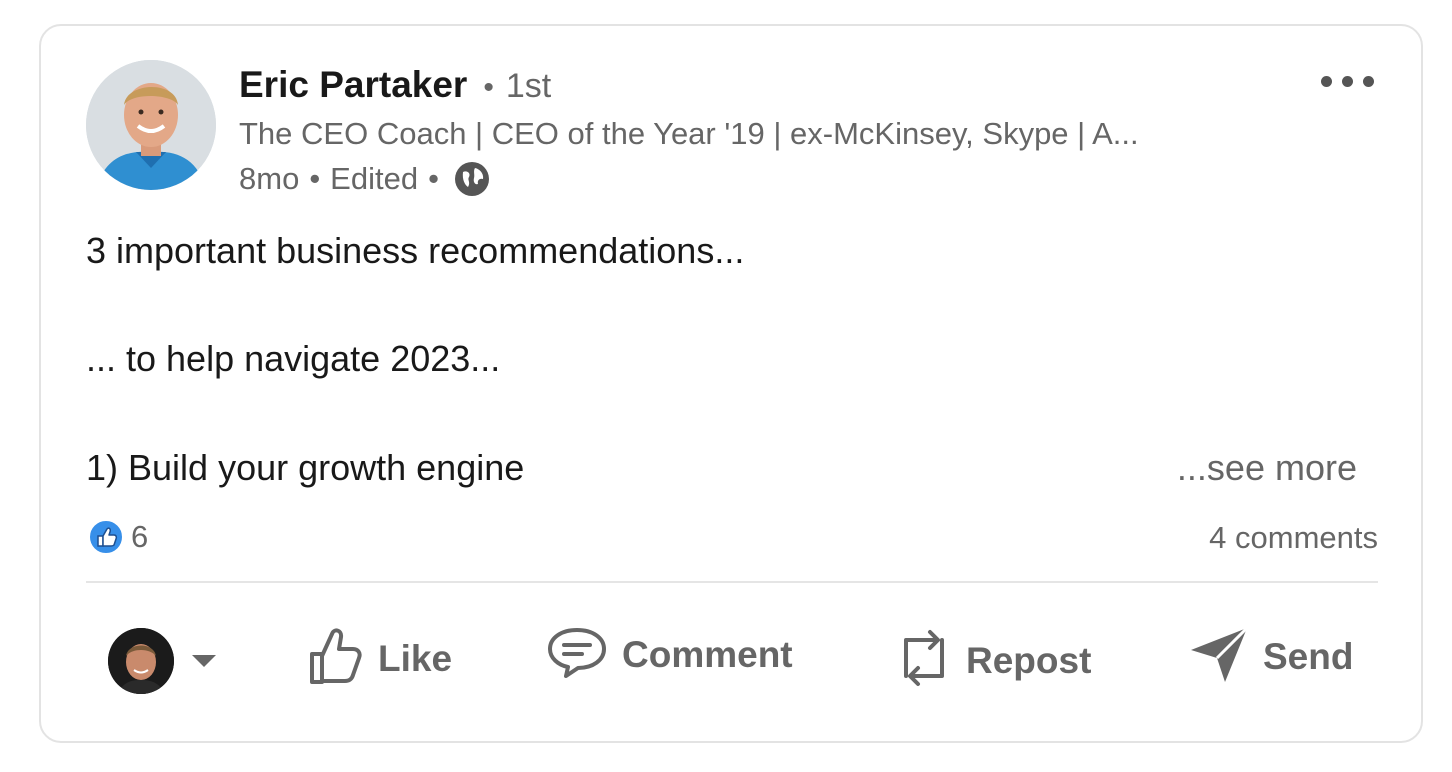  What do you see at coordinates (140, 536) in the screenshot?
I see `reaction-count: 6` at bounding box center [140, 536].